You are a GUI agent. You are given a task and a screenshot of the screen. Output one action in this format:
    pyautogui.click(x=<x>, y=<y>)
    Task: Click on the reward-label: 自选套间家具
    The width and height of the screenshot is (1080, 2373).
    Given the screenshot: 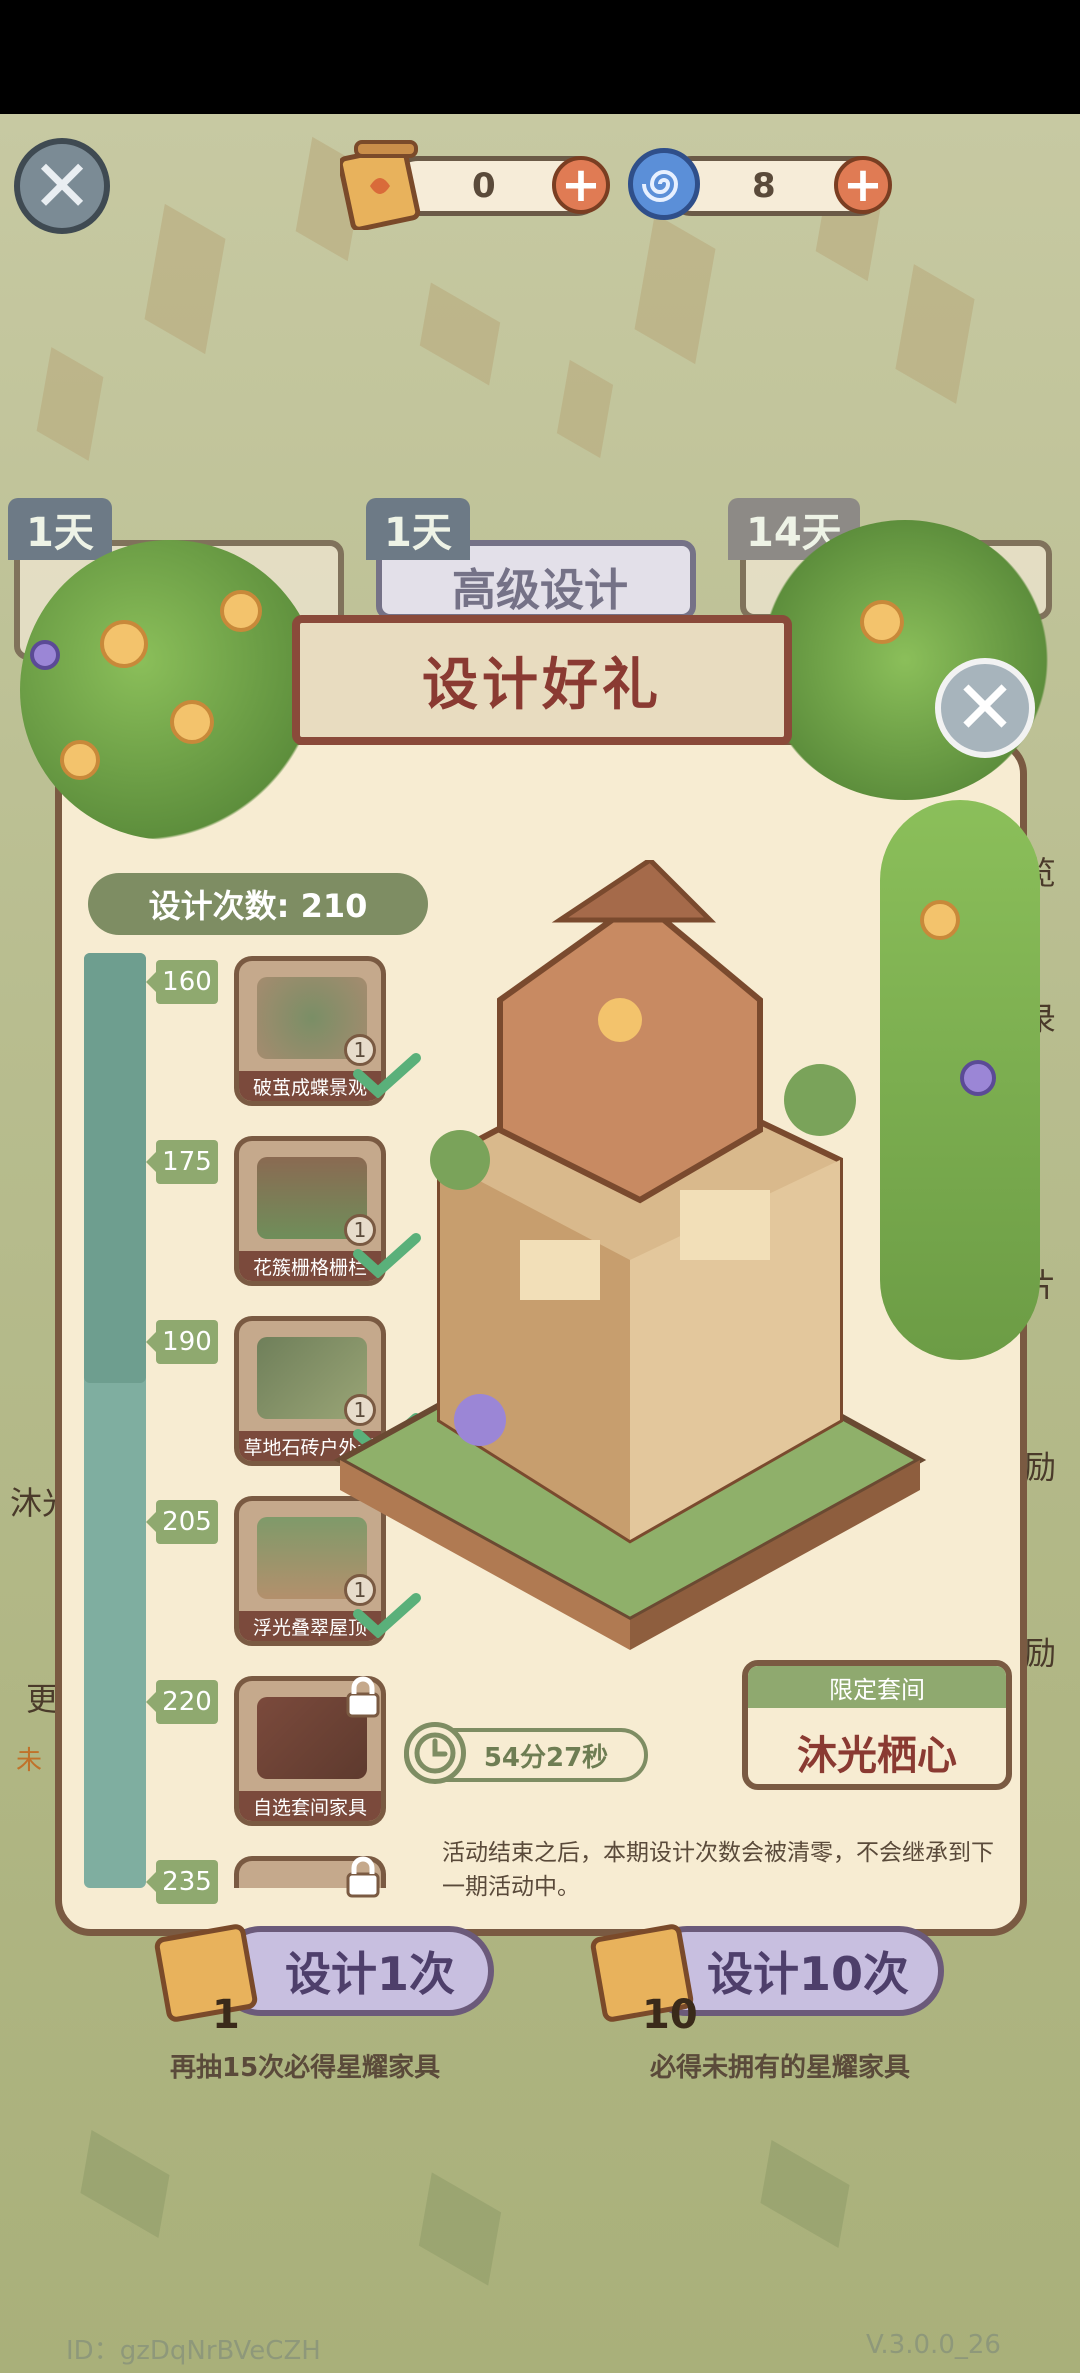 What is the action you would take?
    pyautogui.click(x=310, y=1806)
    